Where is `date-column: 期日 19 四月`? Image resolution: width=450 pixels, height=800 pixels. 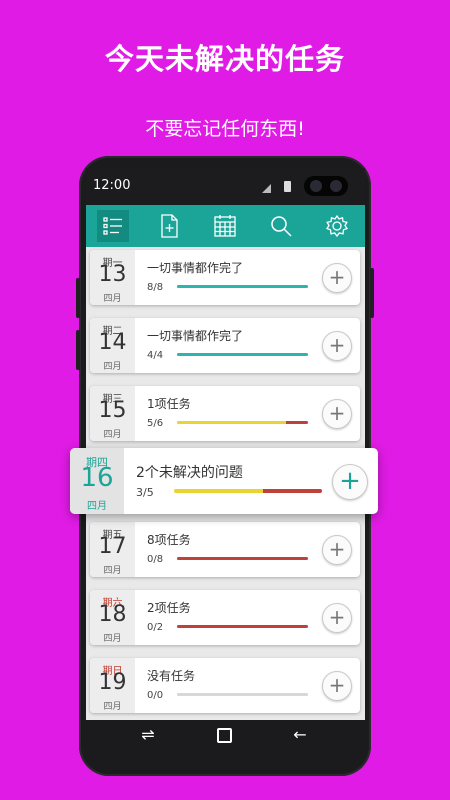
date-column: 期日 19 四月 is located at coordinates (112, 685).